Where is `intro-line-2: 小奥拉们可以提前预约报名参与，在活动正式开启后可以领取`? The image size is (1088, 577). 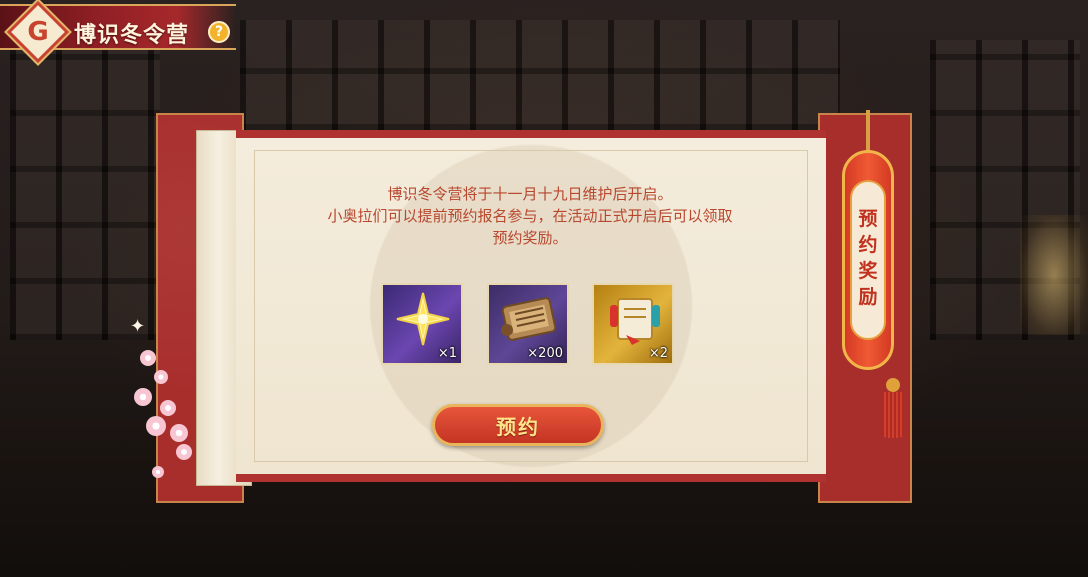 intro-line-2: 小奥拉们可以提前预约报名参与，在活动正式开启后可以领取 is located at coordinates (530, 216).